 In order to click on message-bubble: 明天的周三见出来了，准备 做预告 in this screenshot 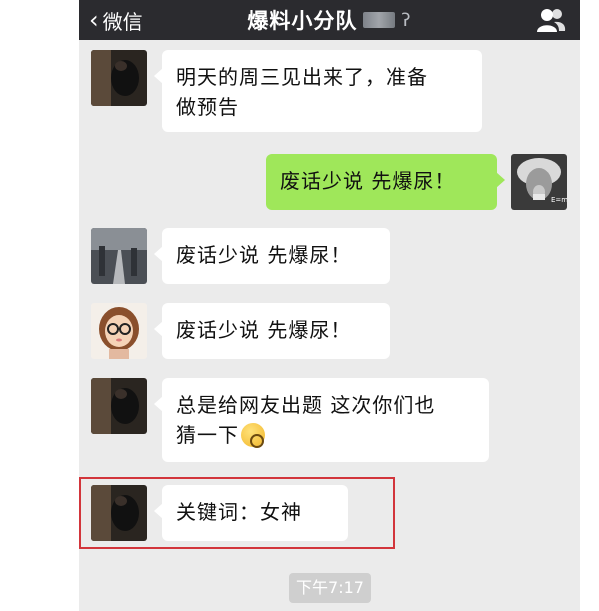, I will do `click(318, 91)`.